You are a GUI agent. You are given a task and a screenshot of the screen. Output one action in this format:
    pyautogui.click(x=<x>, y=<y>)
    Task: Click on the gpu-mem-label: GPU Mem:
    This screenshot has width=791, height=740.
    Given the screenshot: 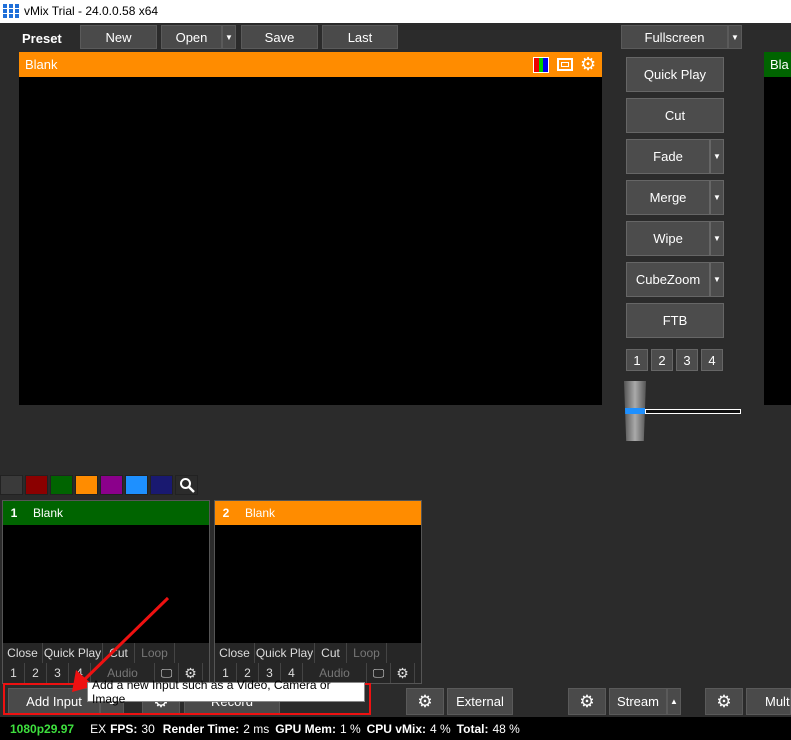 What is the action you would take?
    pyautogui.click(x=305, y=728)
    